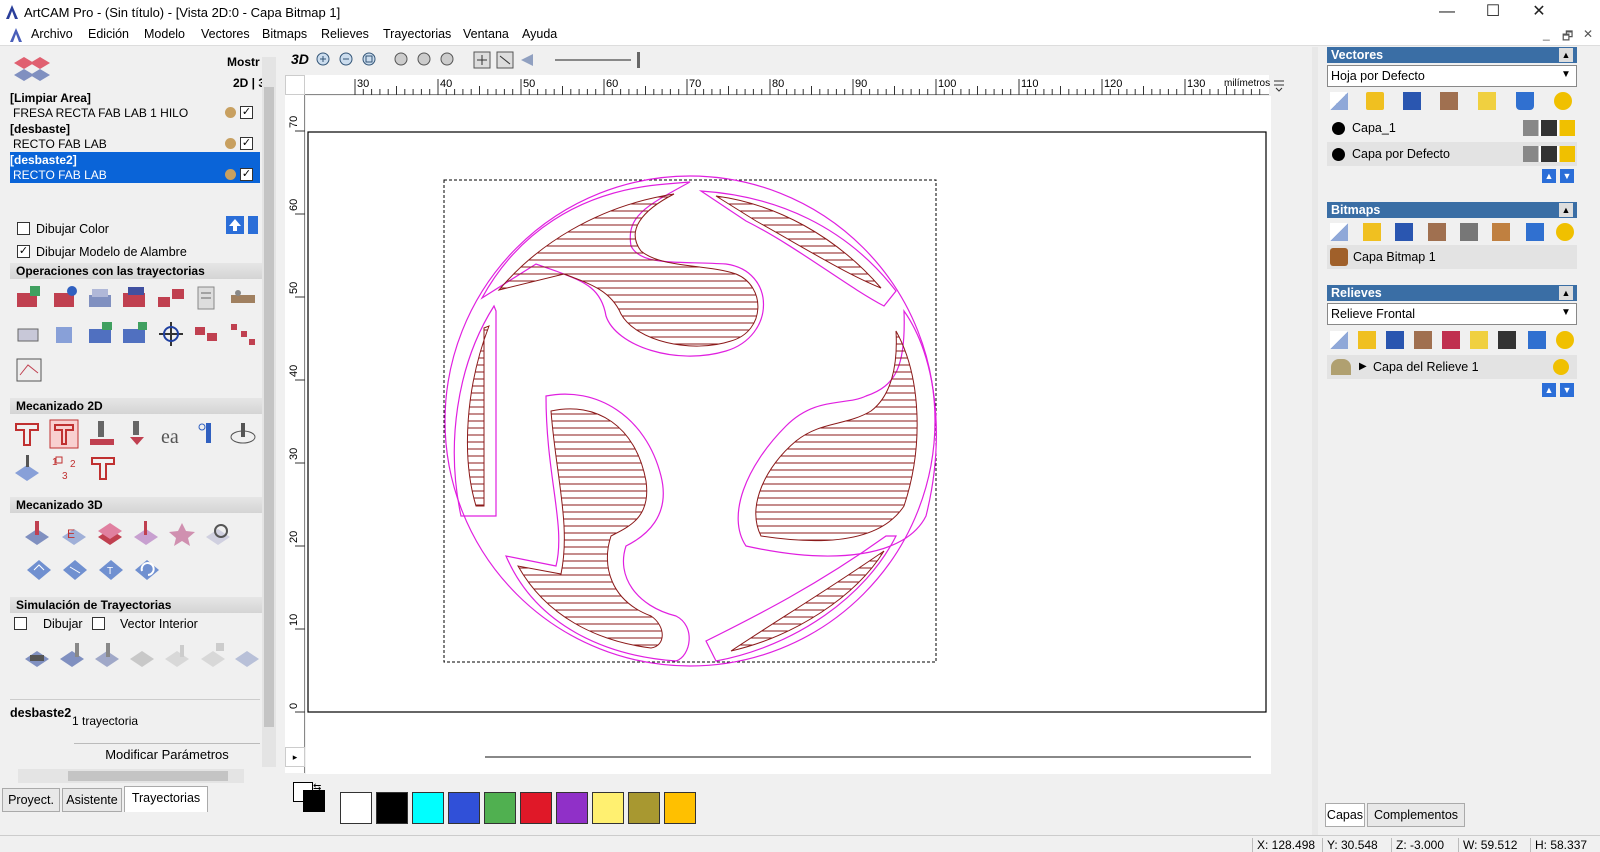  Describe the element at coordinates (20, 623) in the screenshot. I see `sim-draw-checkbox` at that location.